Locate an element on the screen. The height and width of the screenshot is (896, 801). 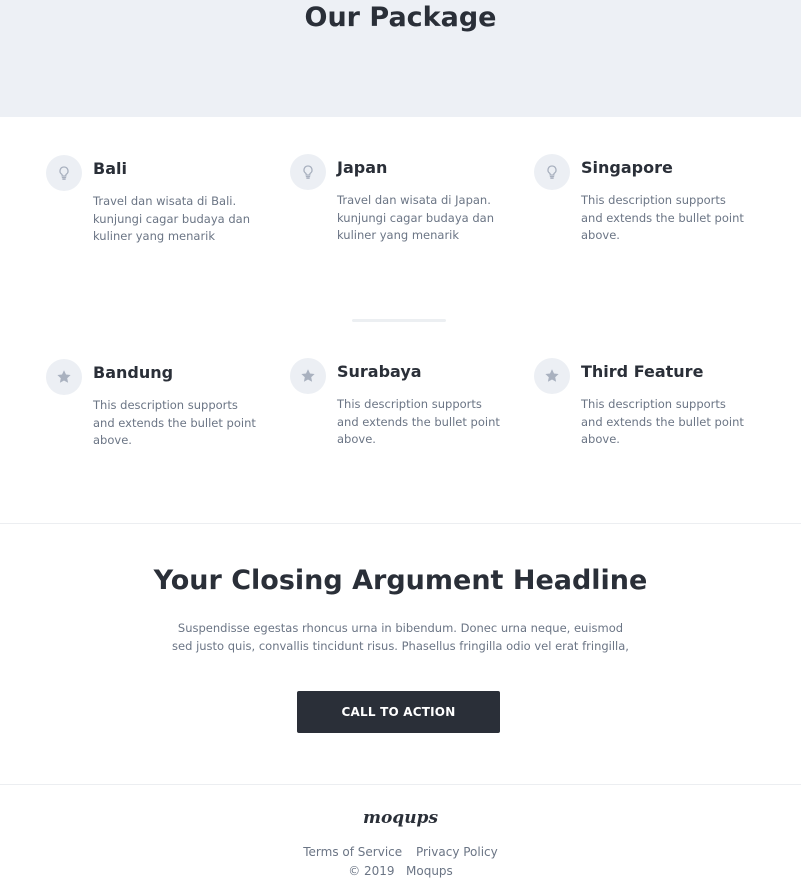
feature-title: Bandung is located at coordinates (133, 372).